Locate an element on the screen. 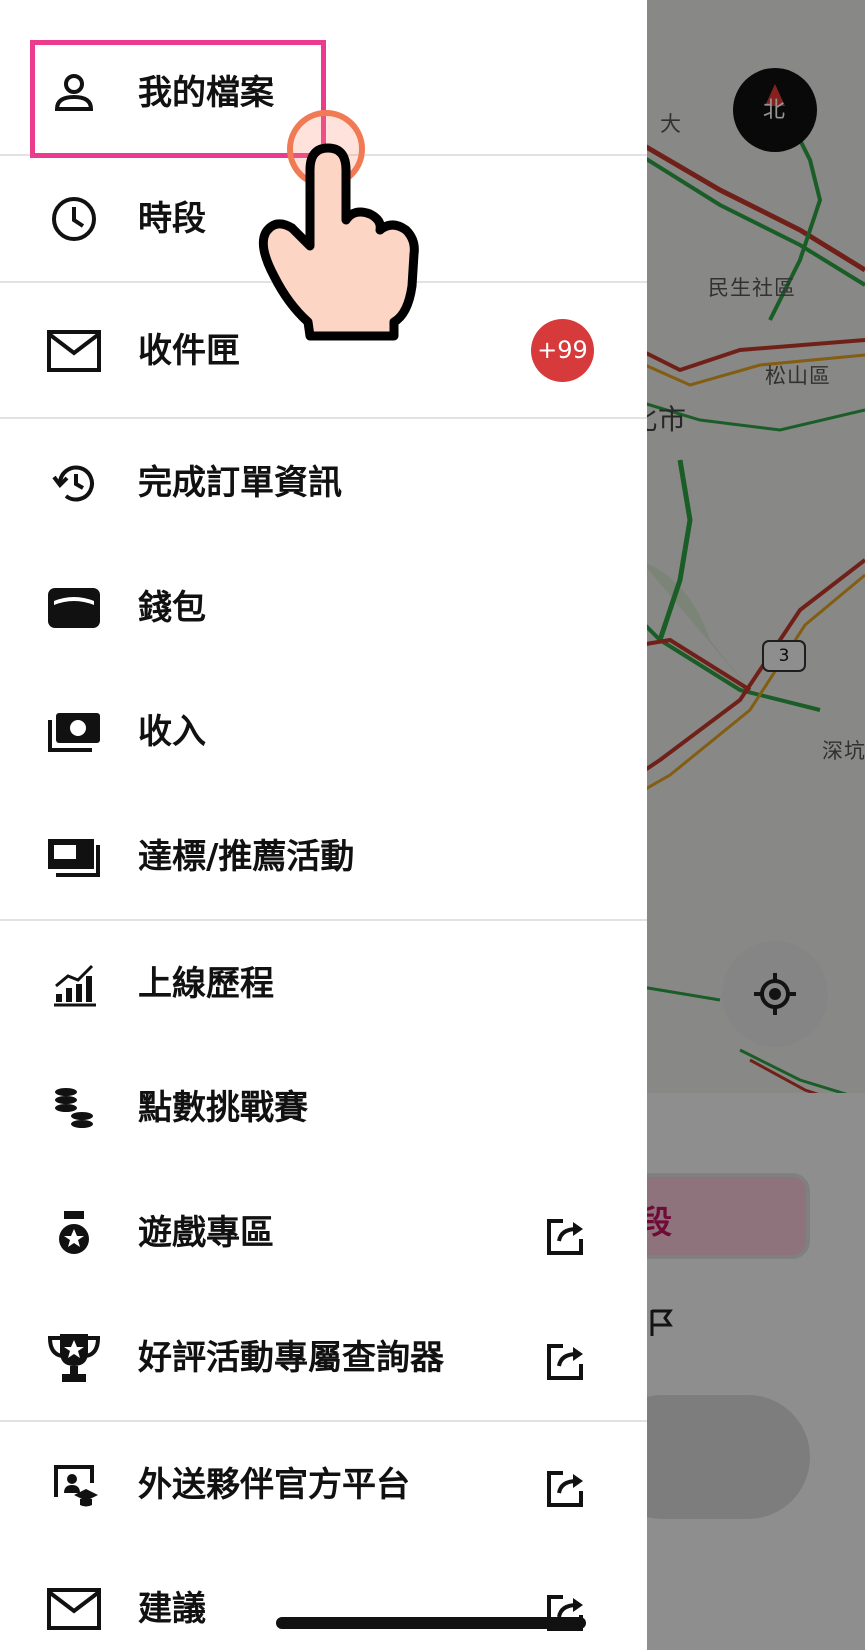 This screenshot has width=865, height=1650. medal-icon is located at coordinates (74, 1233).